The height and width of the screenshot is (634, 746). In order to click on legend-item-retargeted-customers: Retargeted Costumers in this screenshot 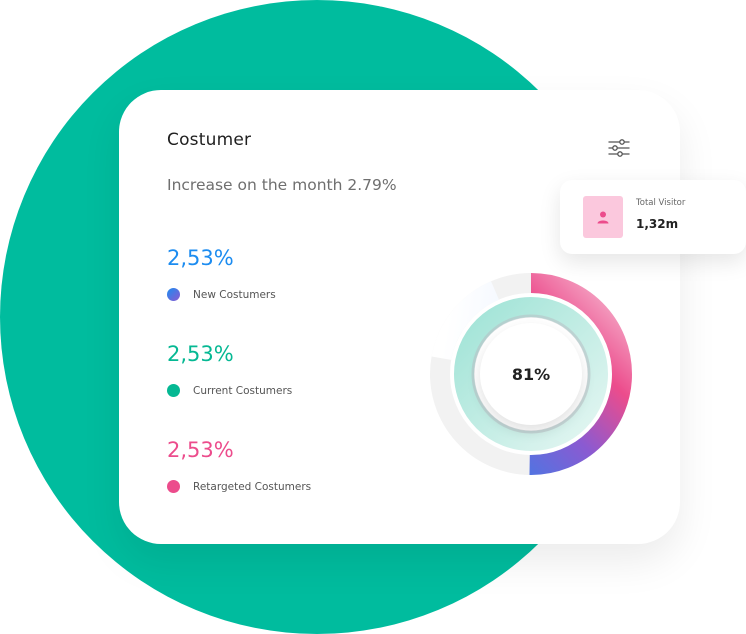, I will do `click(239, 486)`.